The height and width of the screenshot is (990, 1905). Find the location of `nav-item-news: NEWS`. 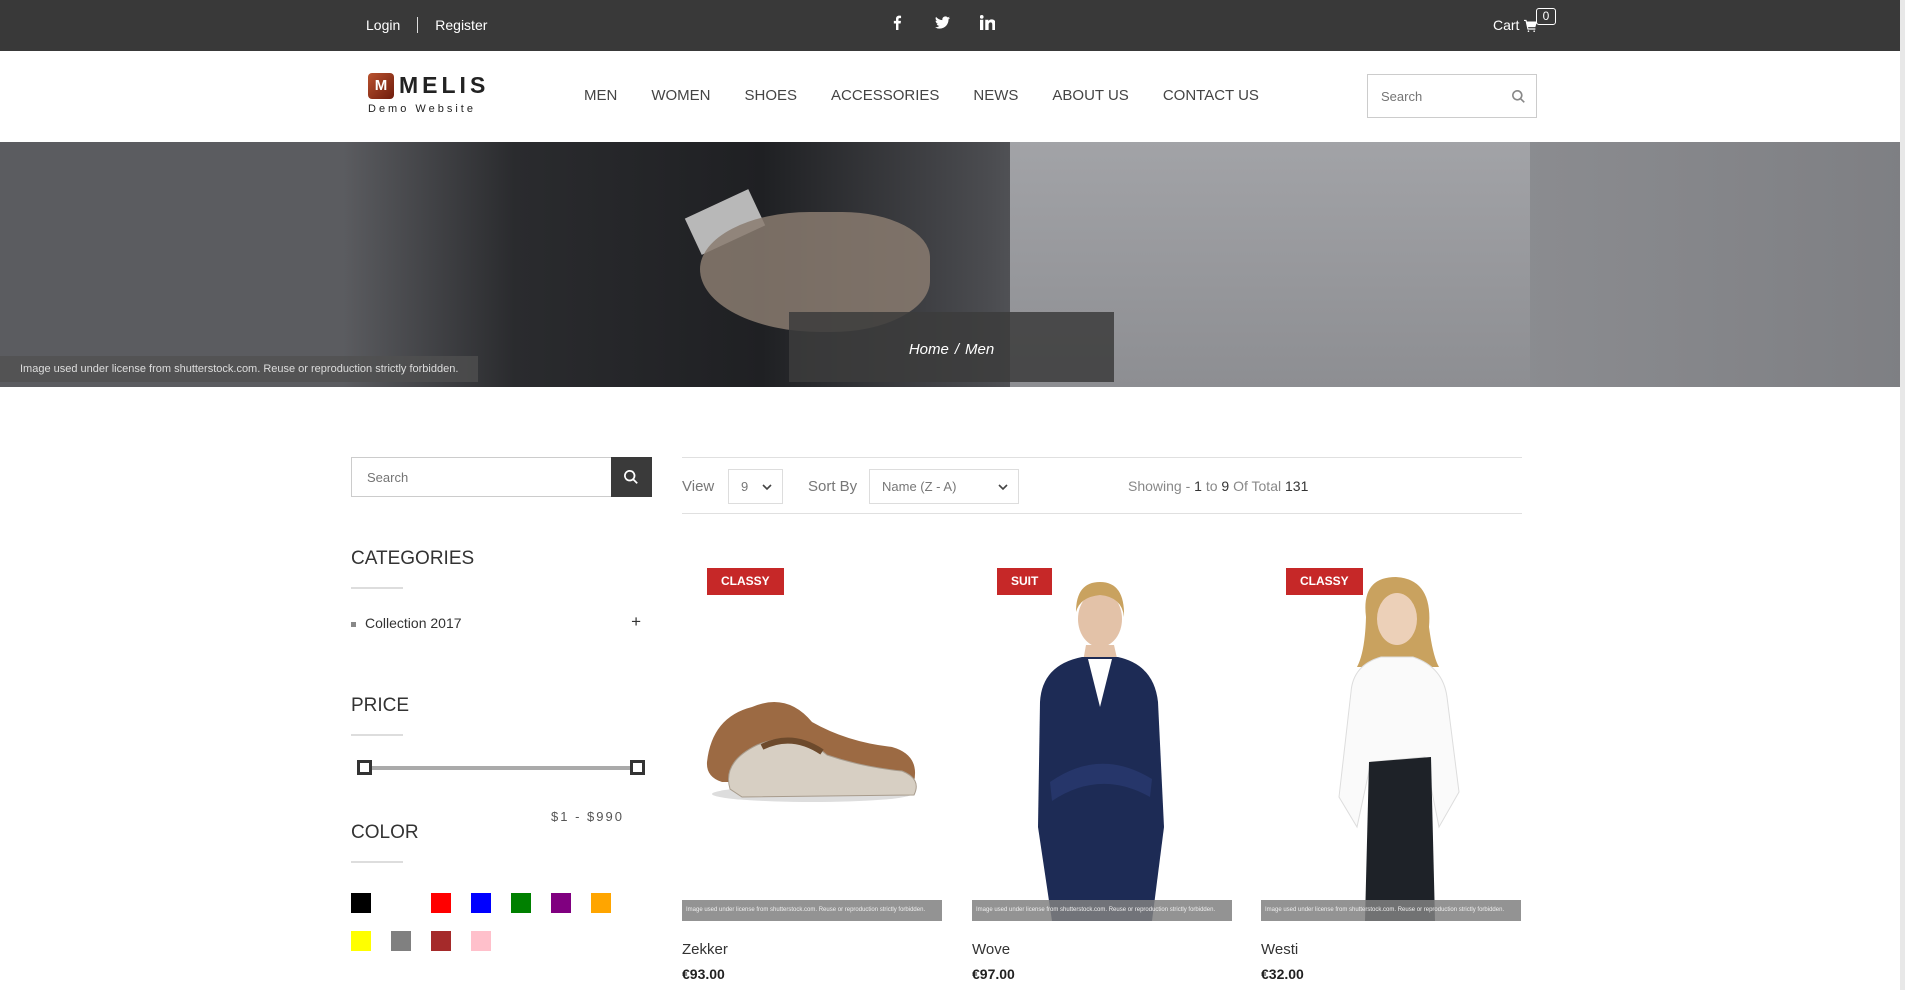

nav-item-news: NEWS is located at coordinates (995, 95).